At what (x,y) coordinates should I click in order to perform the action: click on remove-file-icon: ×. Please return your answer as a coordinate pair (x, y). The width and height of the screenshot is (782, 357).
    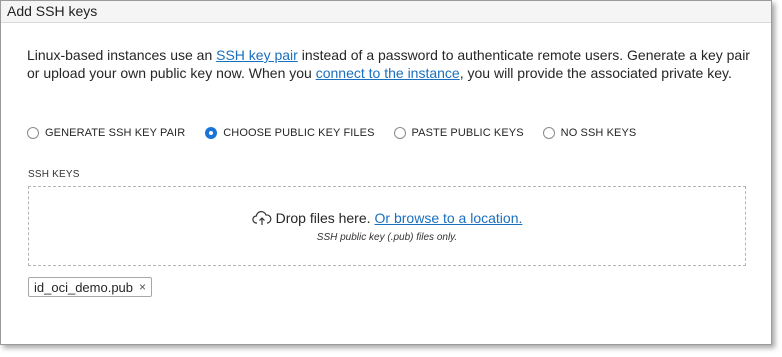
    Looking at the image, I should click on (142, 287).